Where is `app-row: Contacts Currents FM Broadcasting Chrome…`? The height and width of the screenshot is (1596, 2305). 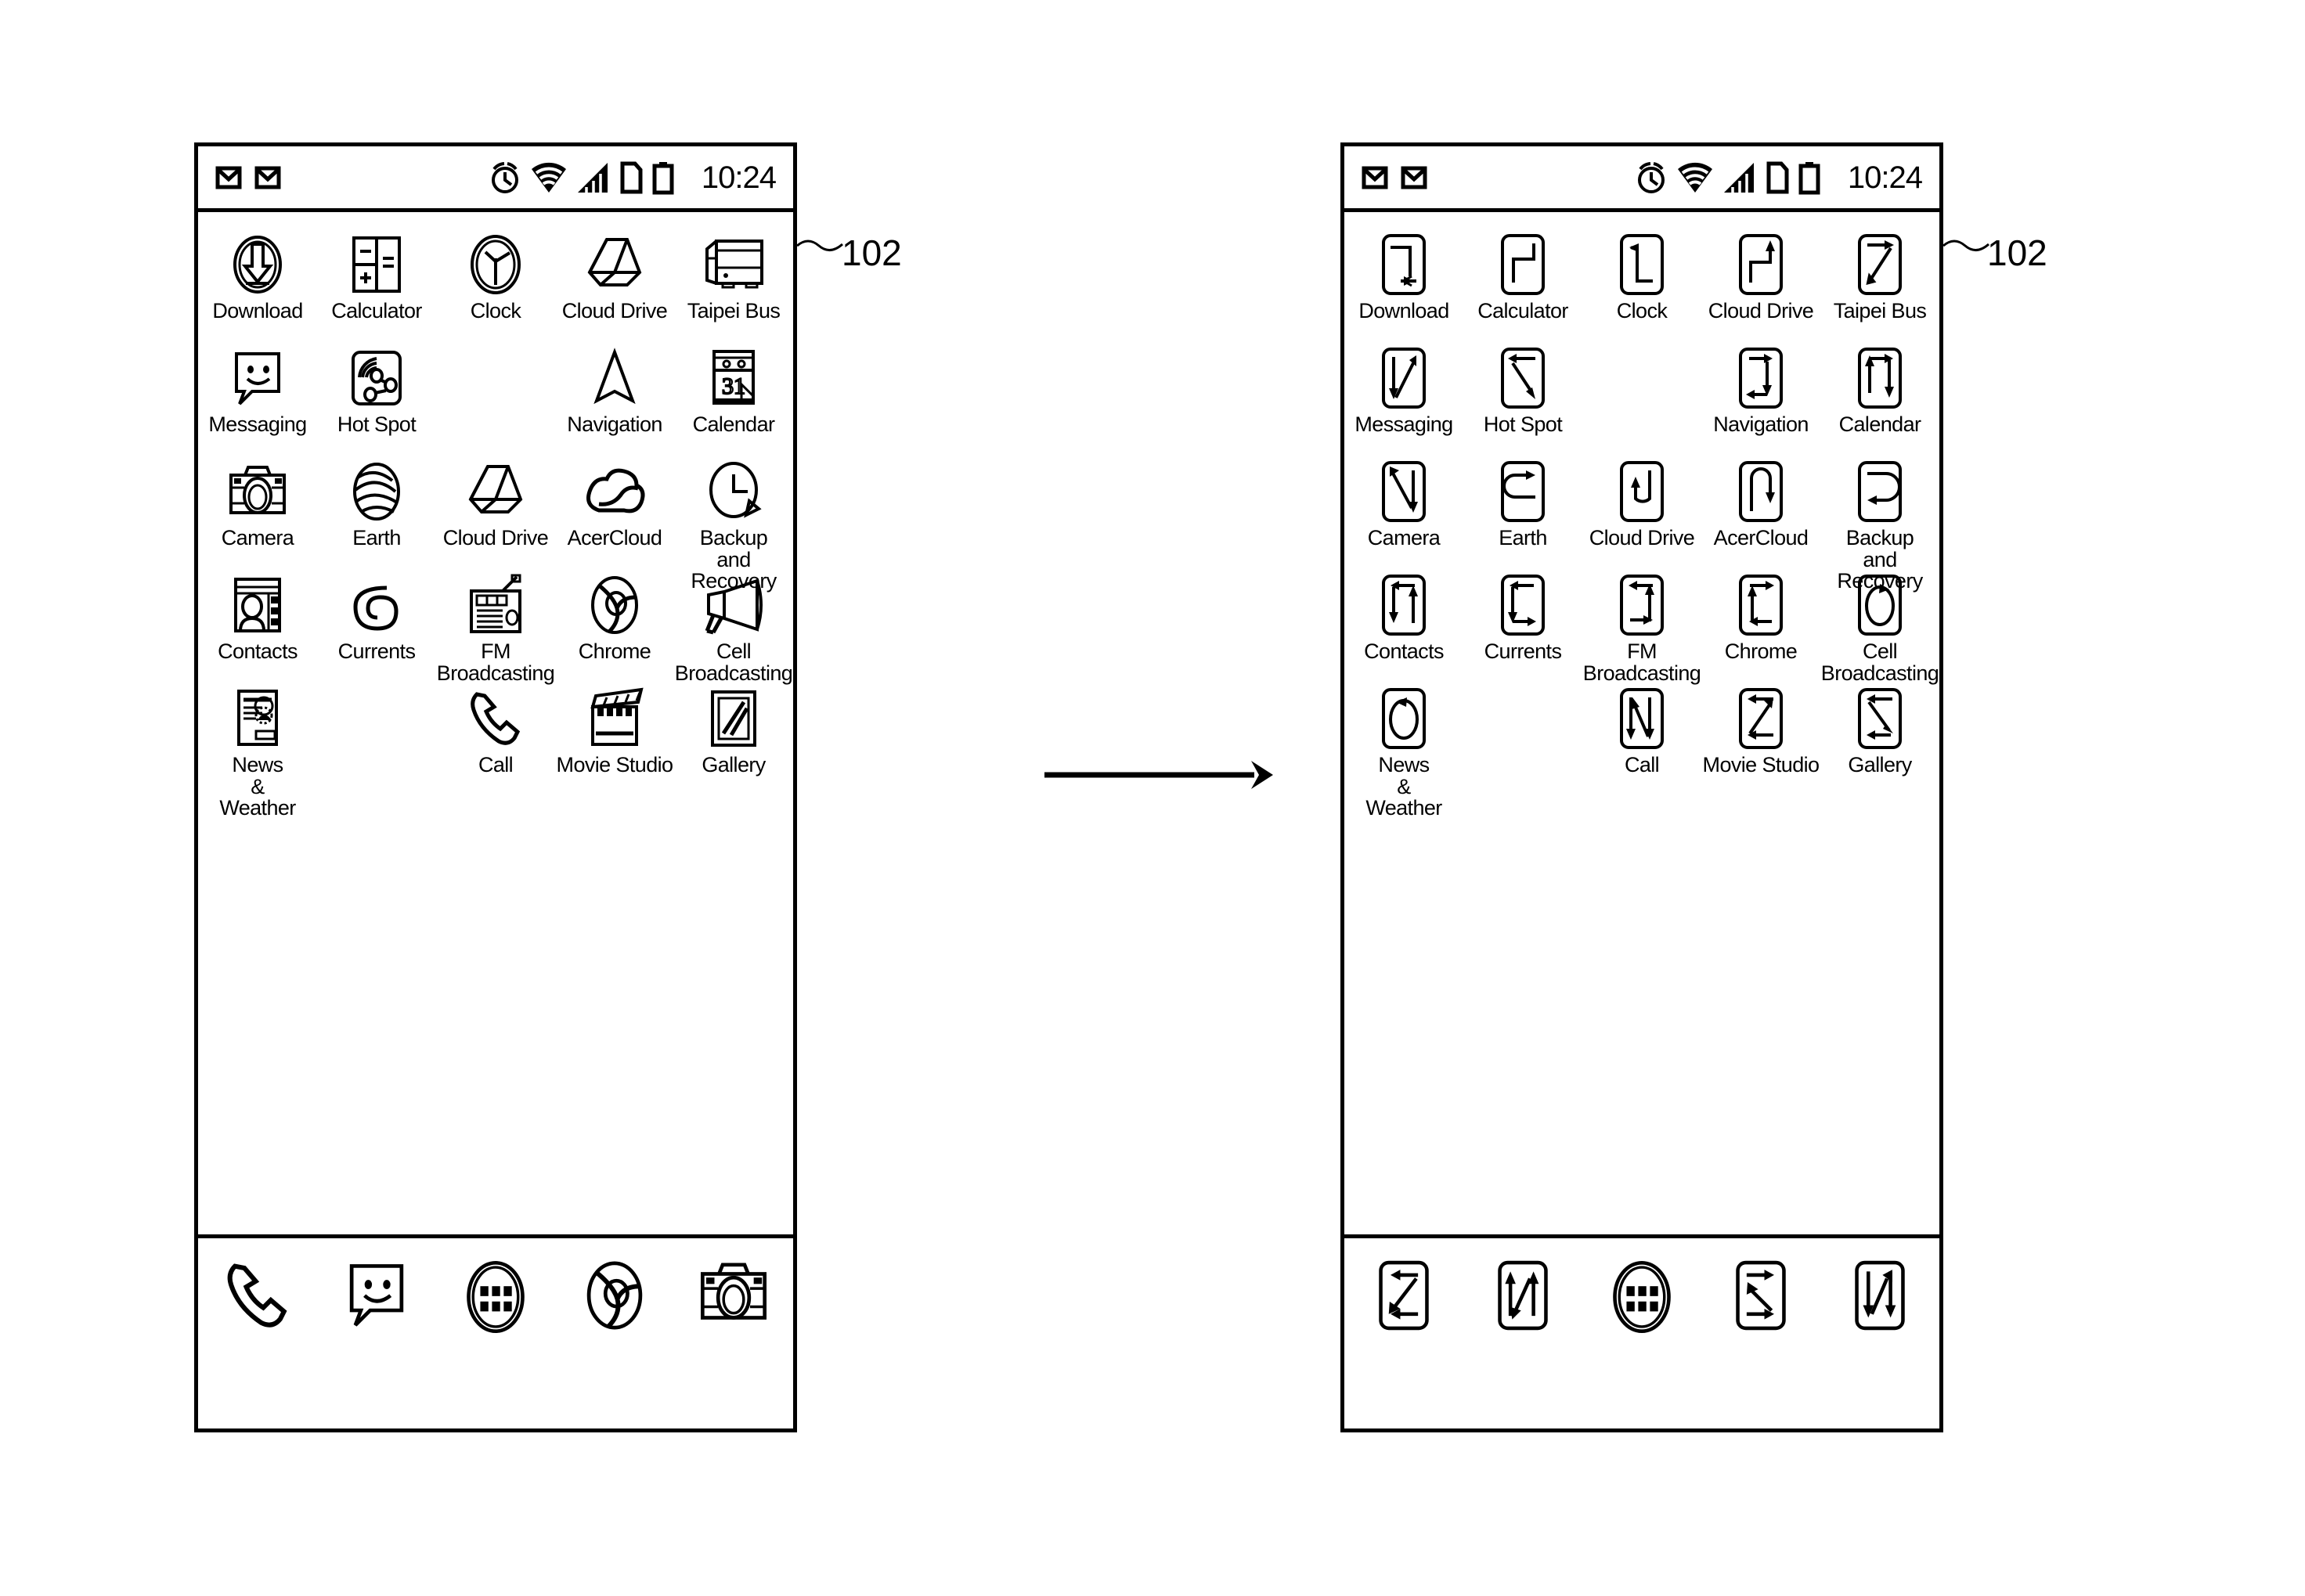 app-row: Contacts Currents FM Broadcasting Chrome… is located at coordinates (495, 630).